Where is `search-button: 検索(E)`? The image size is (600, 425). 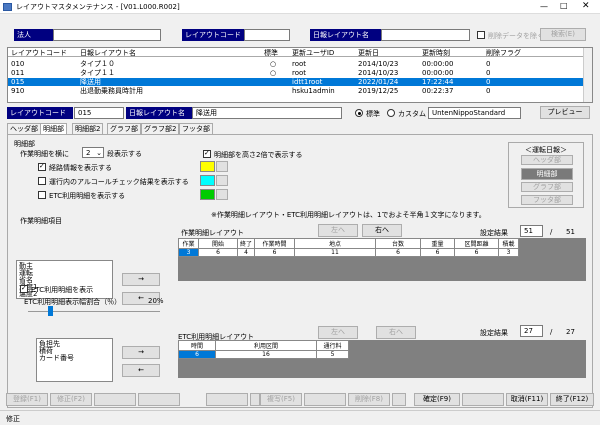
search-button: 検索(E) is located at coordinates (563, 34).